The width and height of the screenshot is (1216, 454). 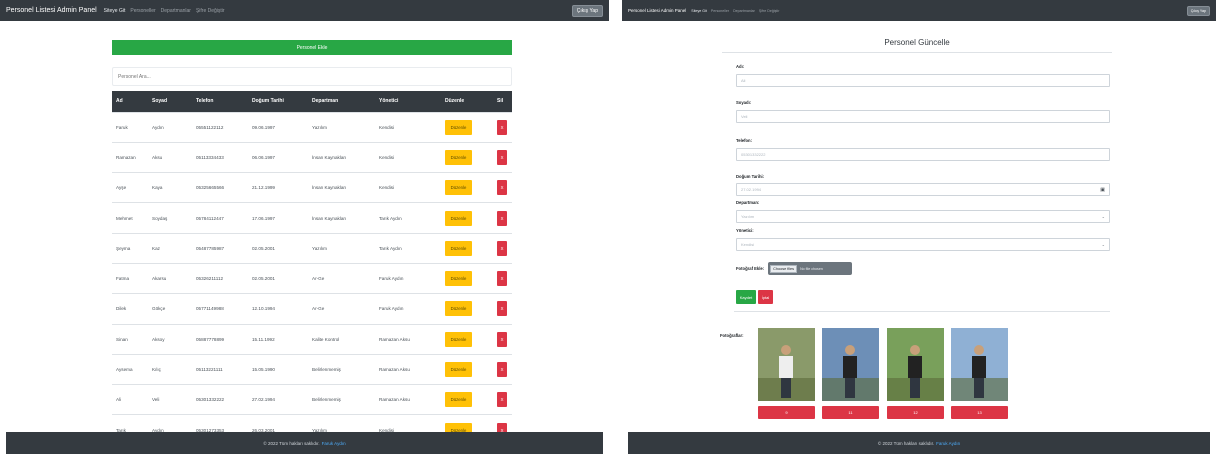 What do you see at coordinates (786, 412) in the screenshot?
I see `photo-delete-button: 9` at bounding box center [786, 412].